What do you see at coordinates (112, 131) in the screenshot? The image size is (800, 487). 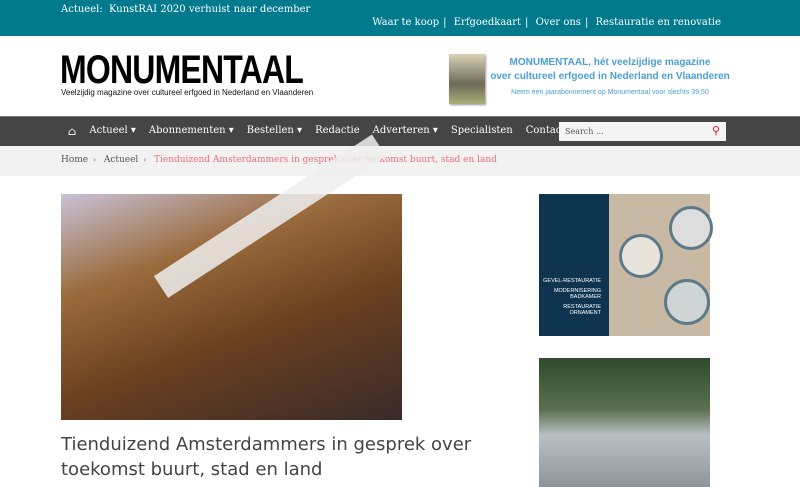 I see `nav-actueel: Actueel ▾` at bounding box center [112, 131].